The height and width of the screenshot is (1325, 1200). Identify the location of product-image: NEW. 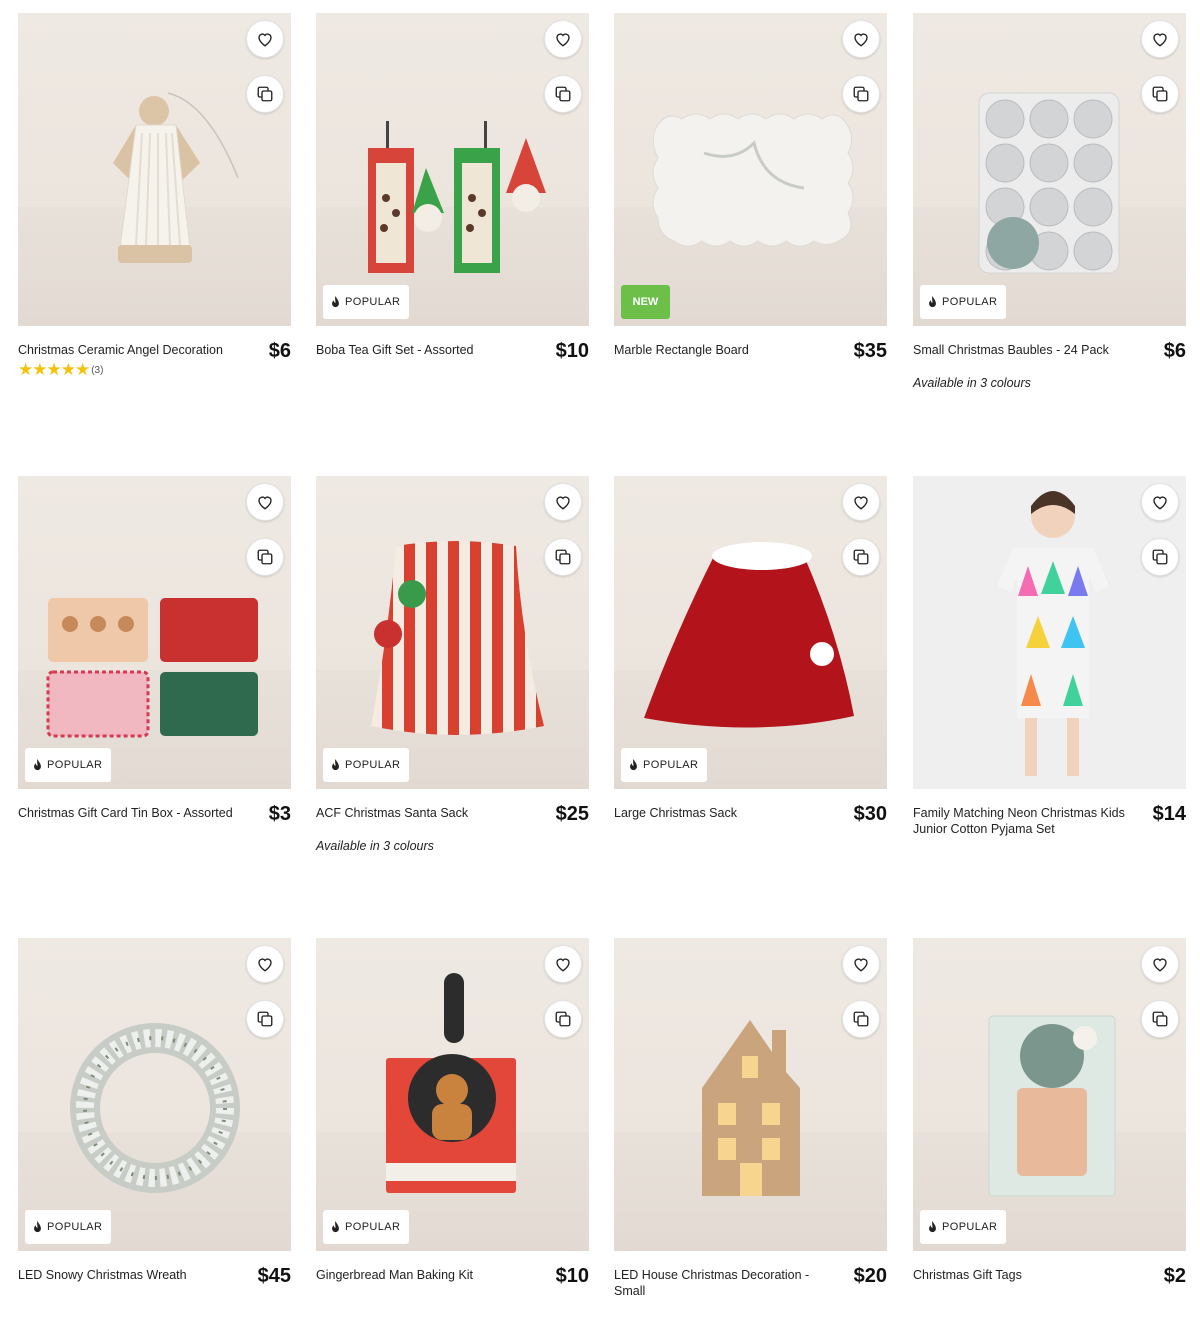
(750, 169).